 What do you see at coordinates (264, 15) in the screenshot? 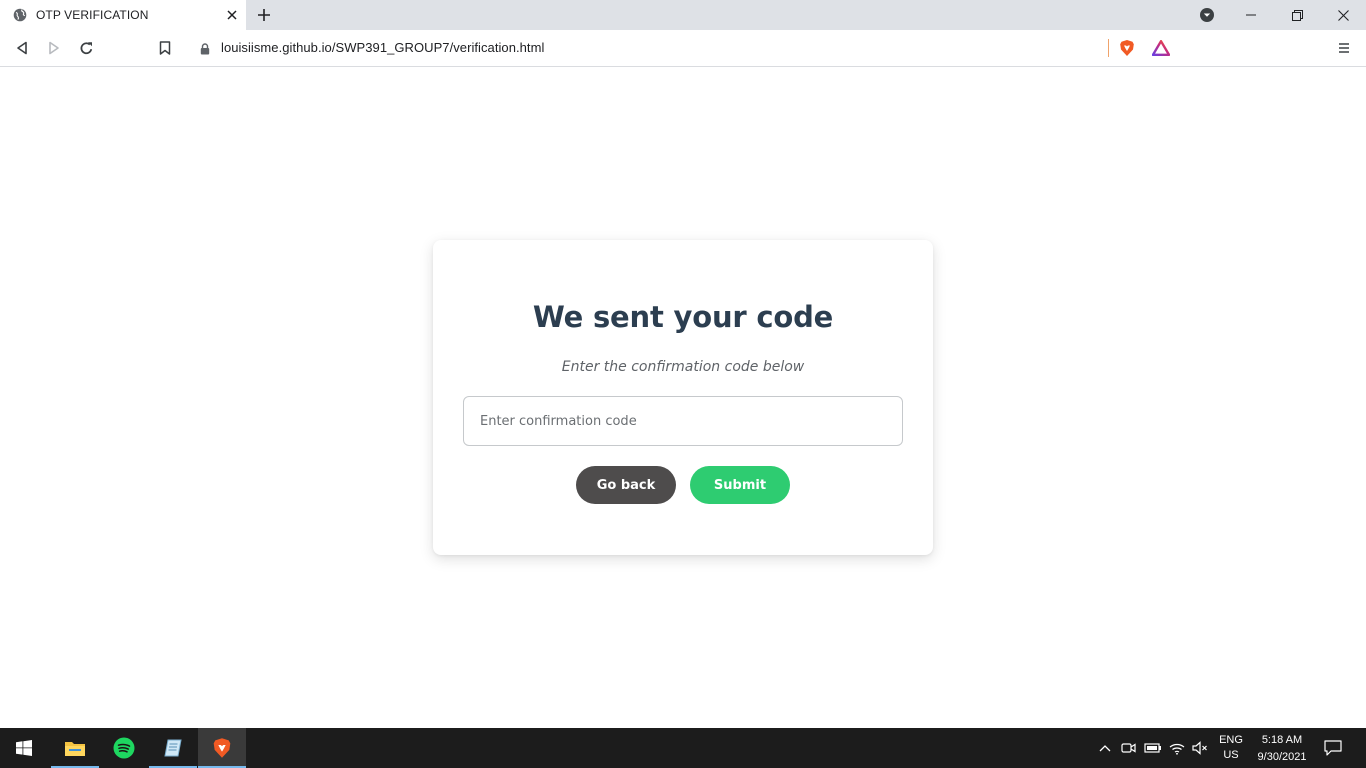
I see `new-tab-plus-icon` at bounding box center [264, 15].